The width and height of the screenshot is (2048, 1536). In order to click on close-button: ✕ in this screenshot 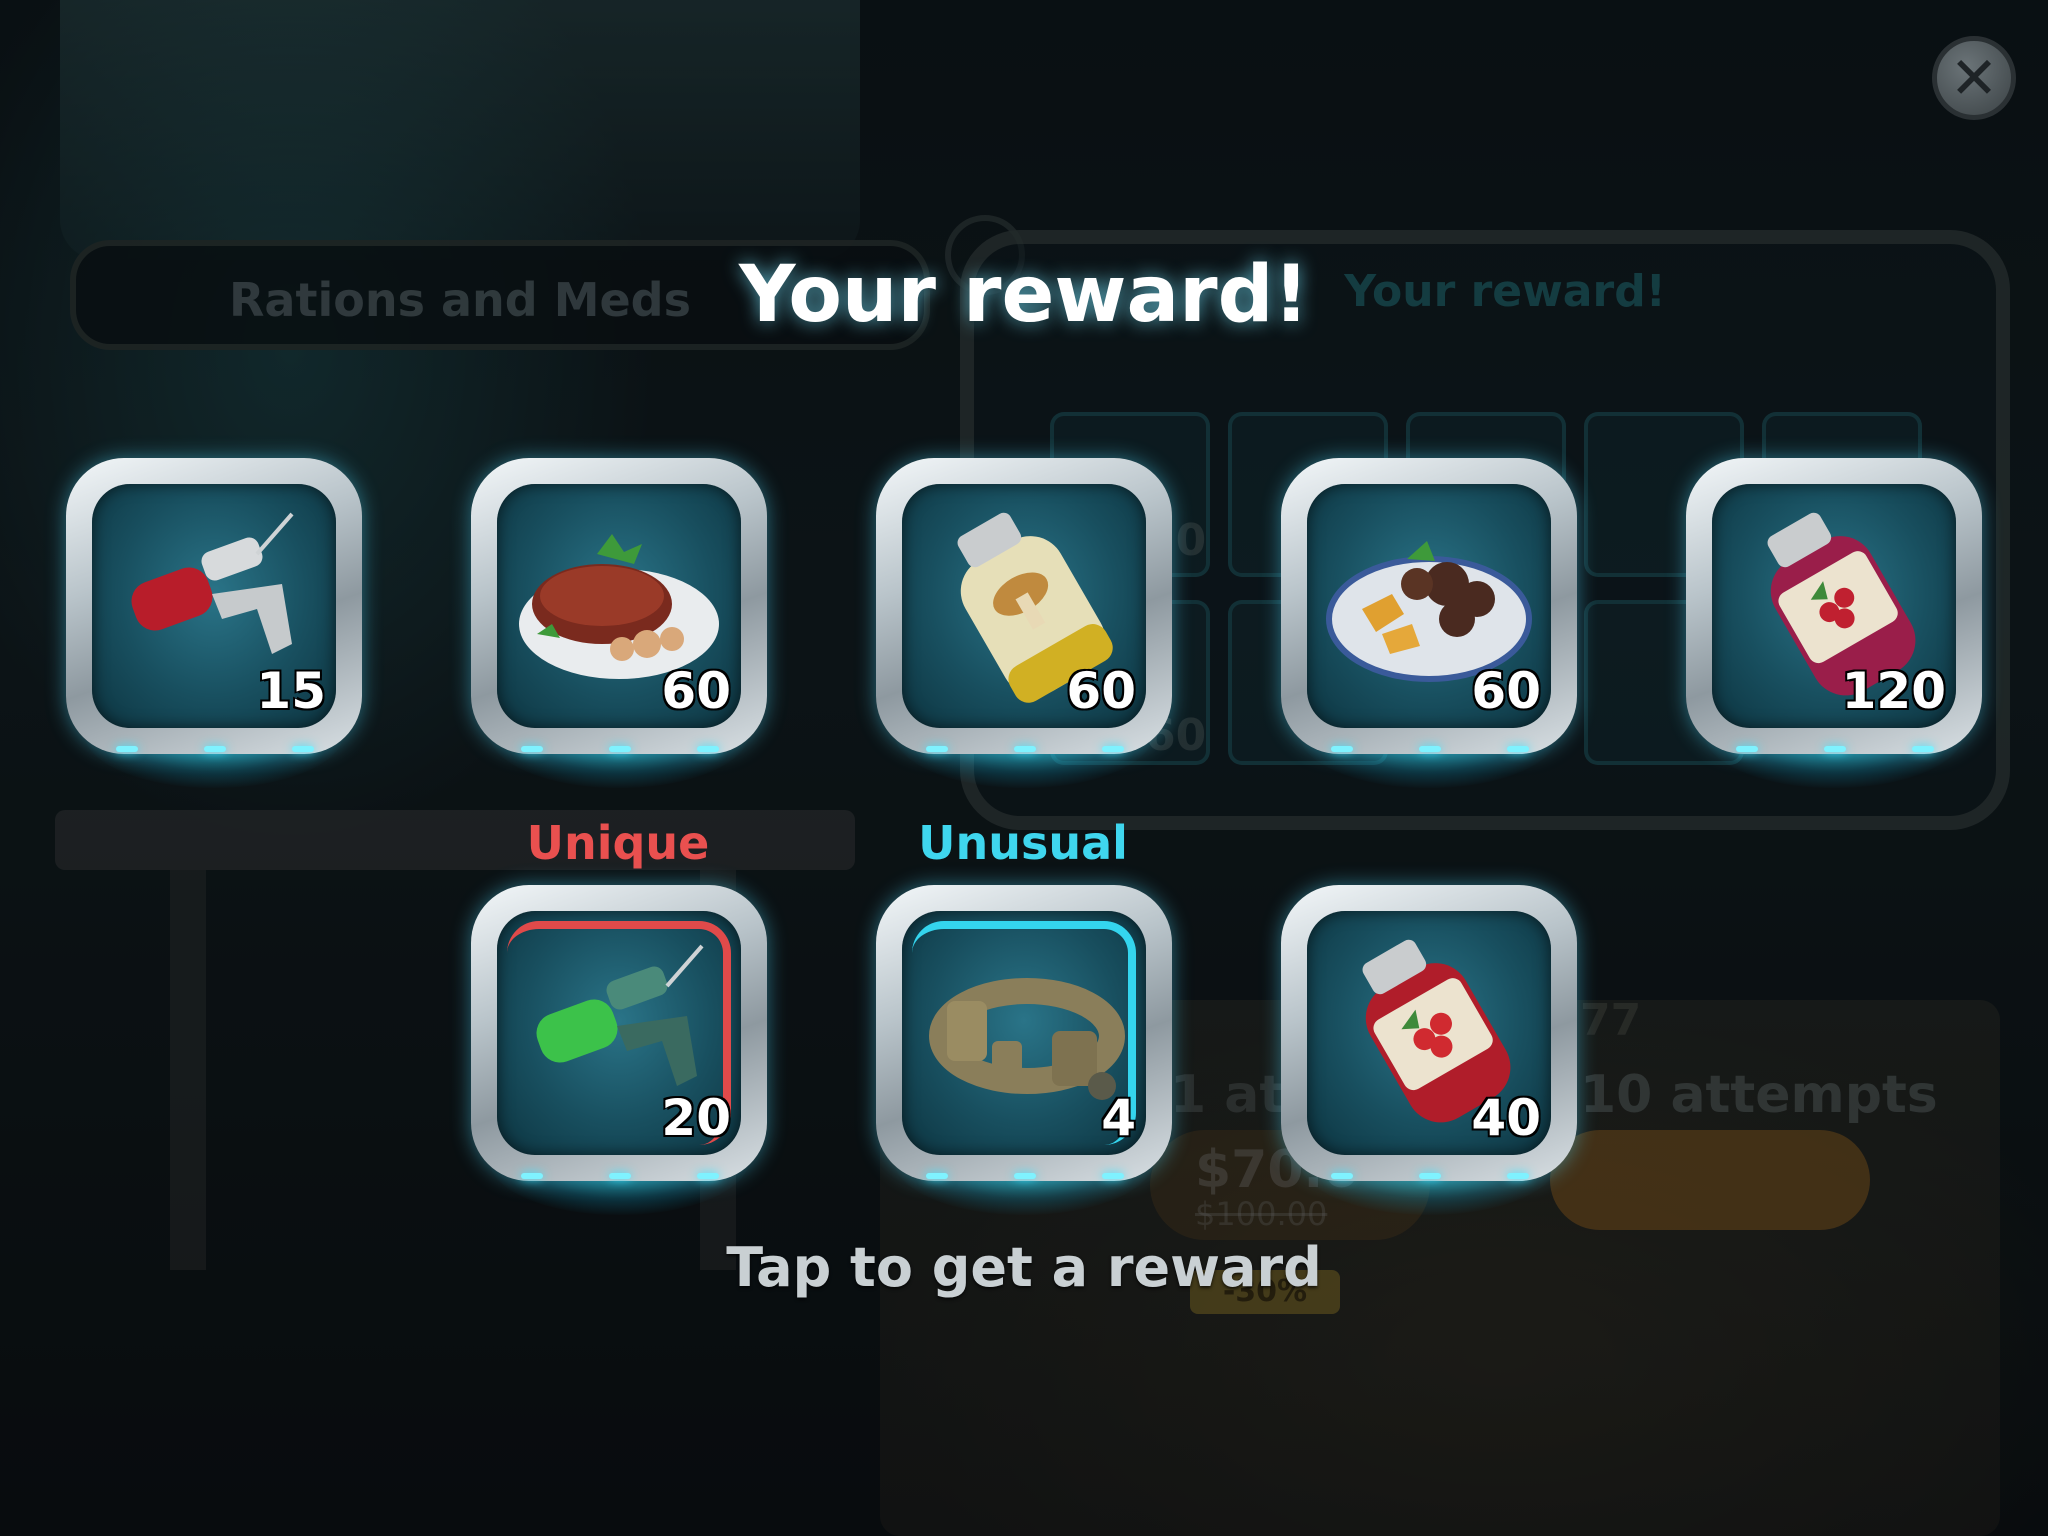, I will do `click(1974, 78)`.